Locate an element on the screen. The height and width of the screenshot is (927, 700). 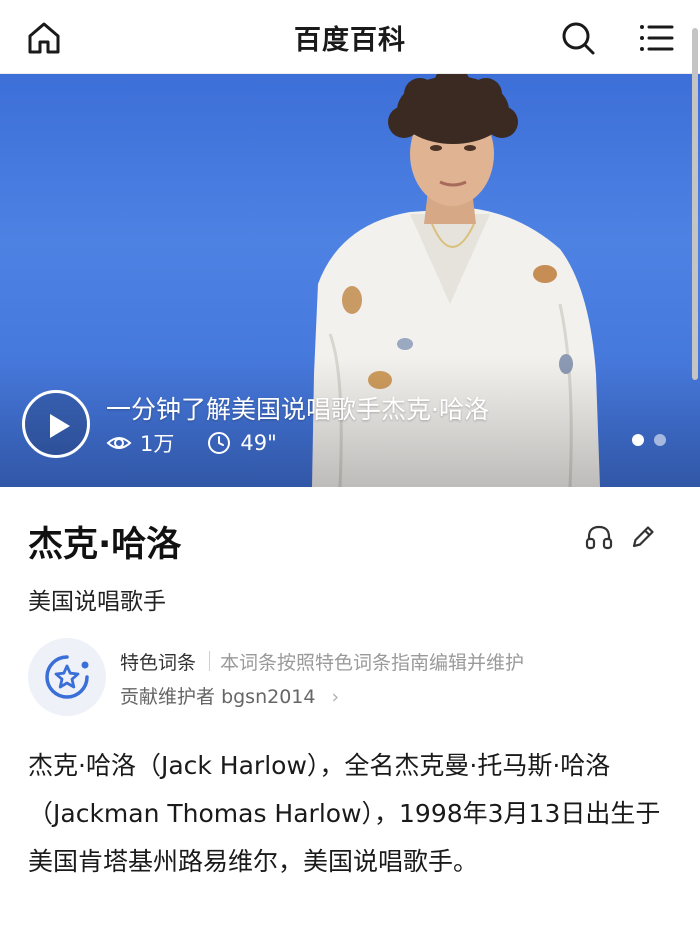
pencil-icon is located at coordinates (643, 537).